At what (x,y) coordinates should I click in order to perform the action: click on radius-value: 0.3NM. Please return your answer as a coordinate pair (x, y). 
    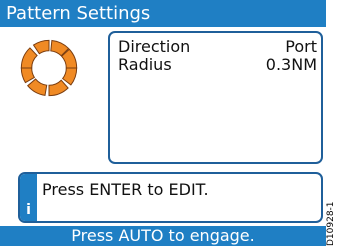
    Looking at the image, I should click on (291, 64).